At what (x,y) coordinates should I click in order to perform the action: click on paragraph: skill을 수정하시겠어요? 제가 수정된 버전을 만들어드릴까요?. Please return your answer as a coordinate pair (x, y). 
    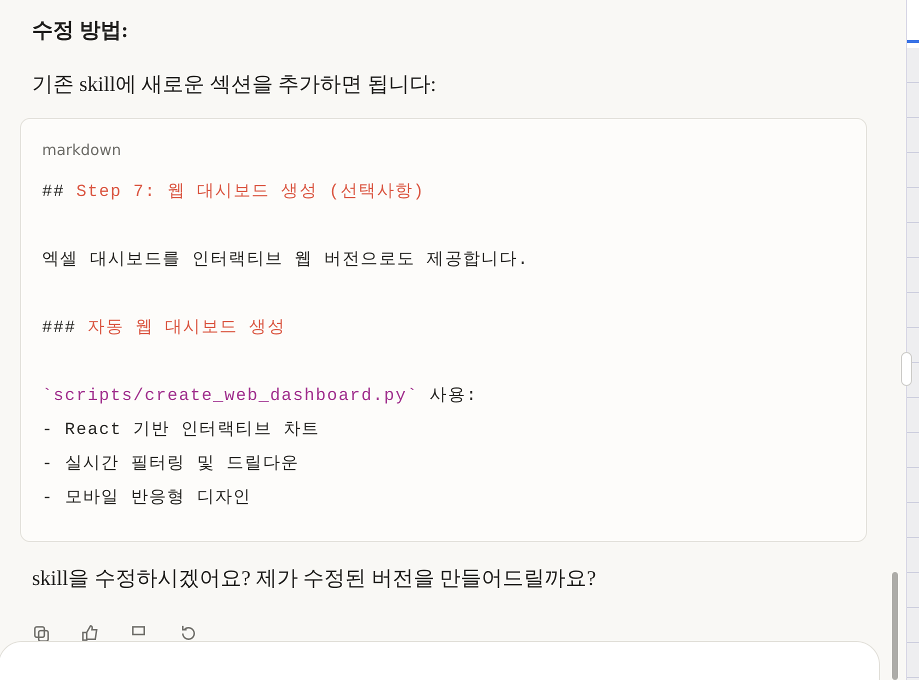
    Looking at the image, I should click on (315, 578).